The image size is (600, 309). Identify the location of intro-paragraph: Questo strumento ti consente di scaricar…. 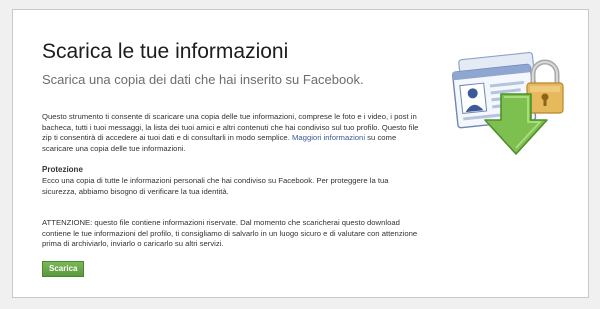
(232, 133).